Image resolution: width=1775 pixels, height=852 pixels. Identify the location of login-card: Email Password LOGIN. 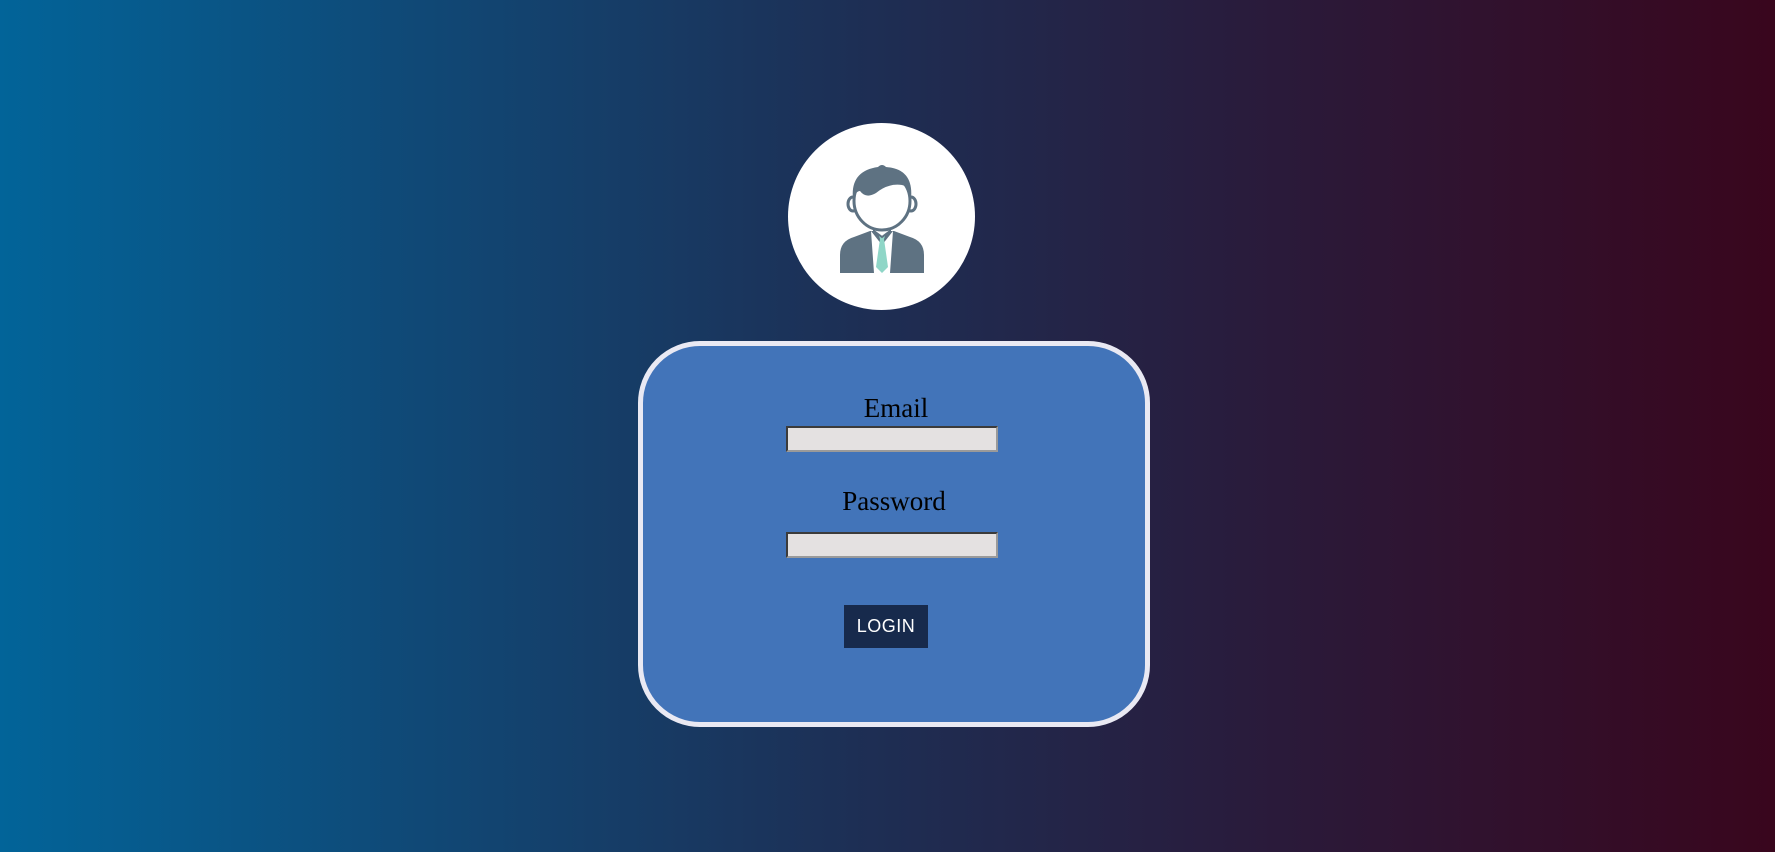
(894, 534).